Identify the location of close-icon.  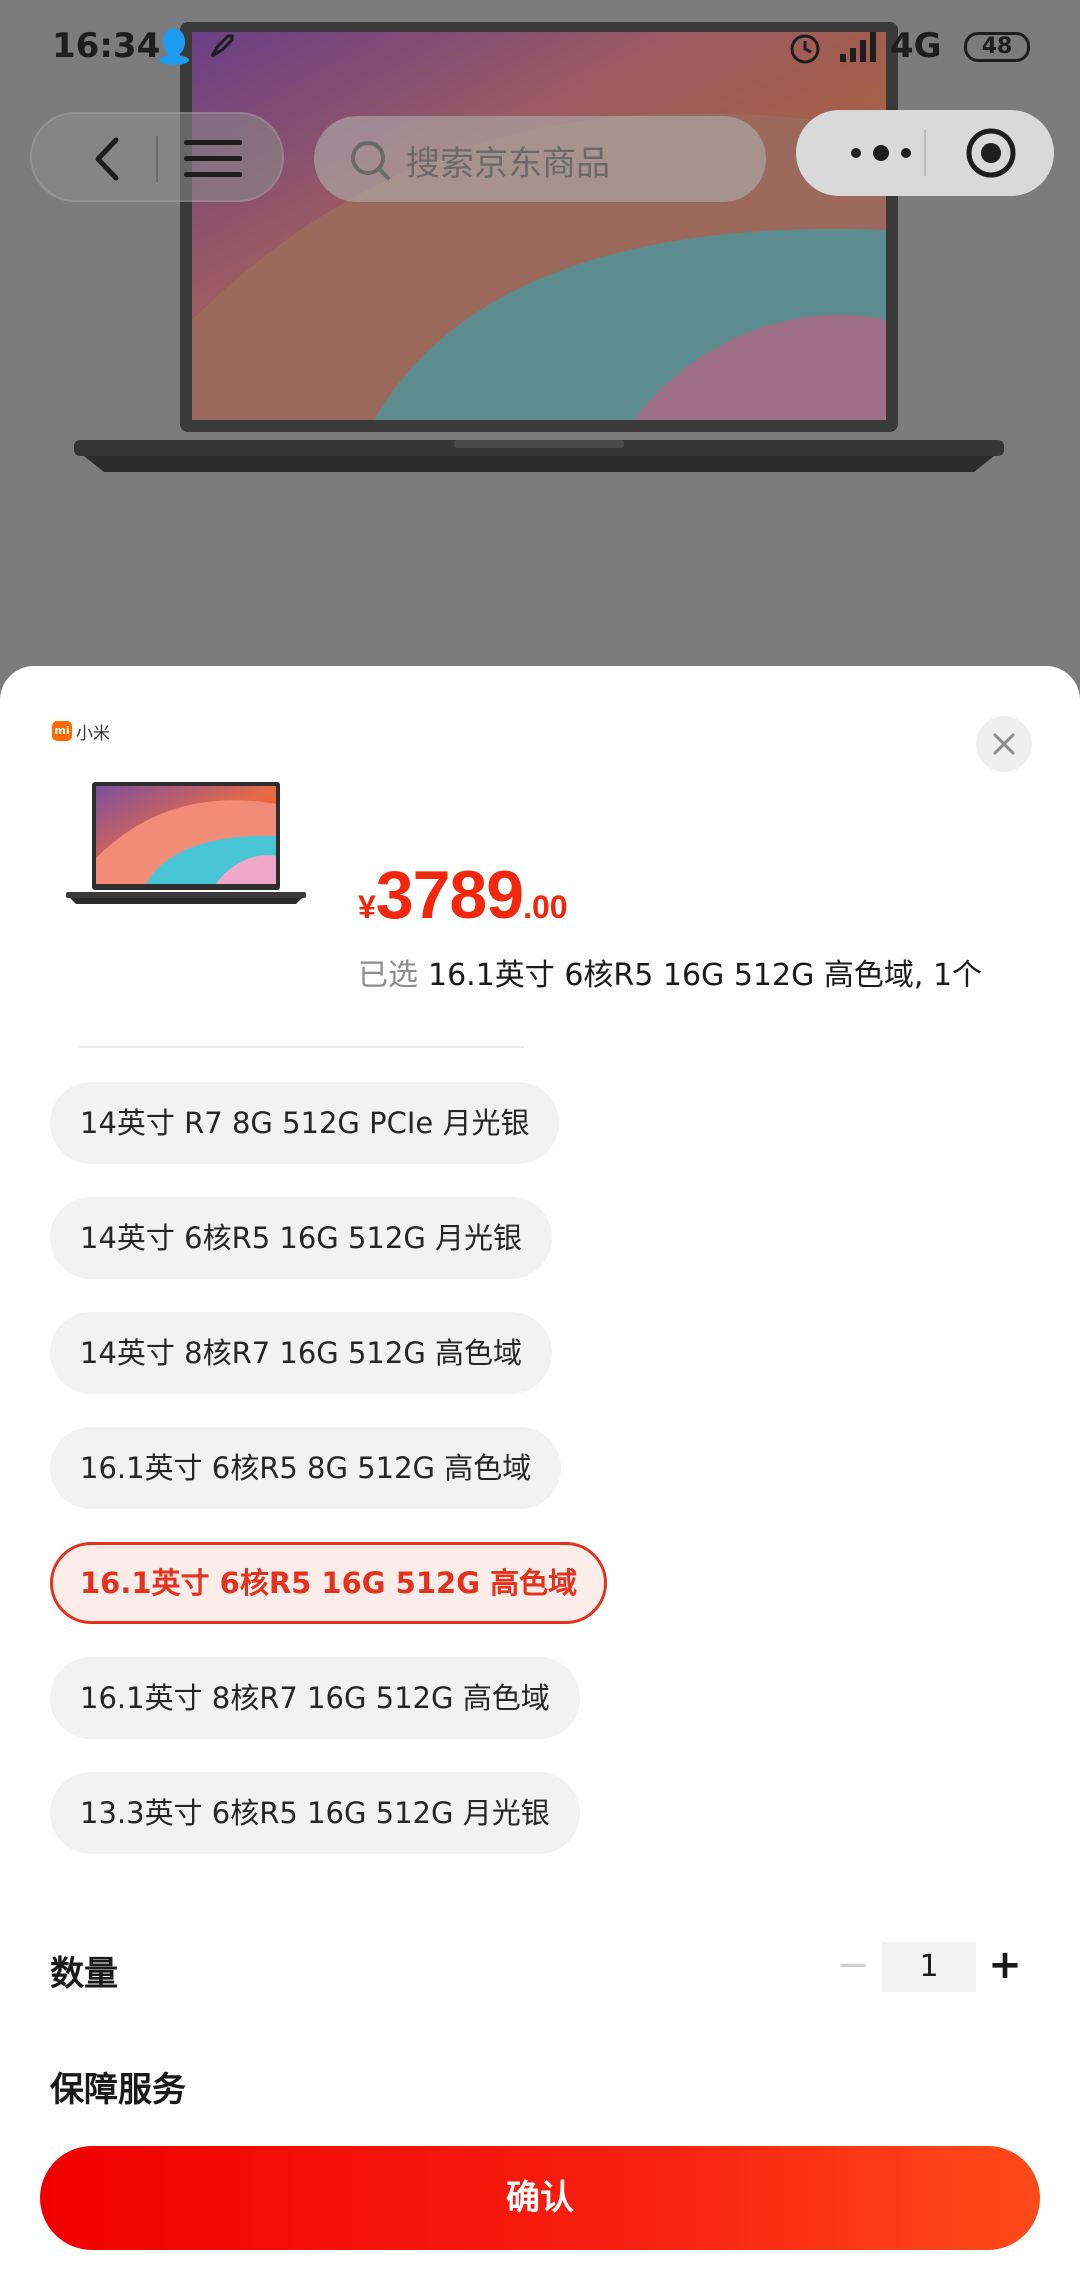
(1004, 744).